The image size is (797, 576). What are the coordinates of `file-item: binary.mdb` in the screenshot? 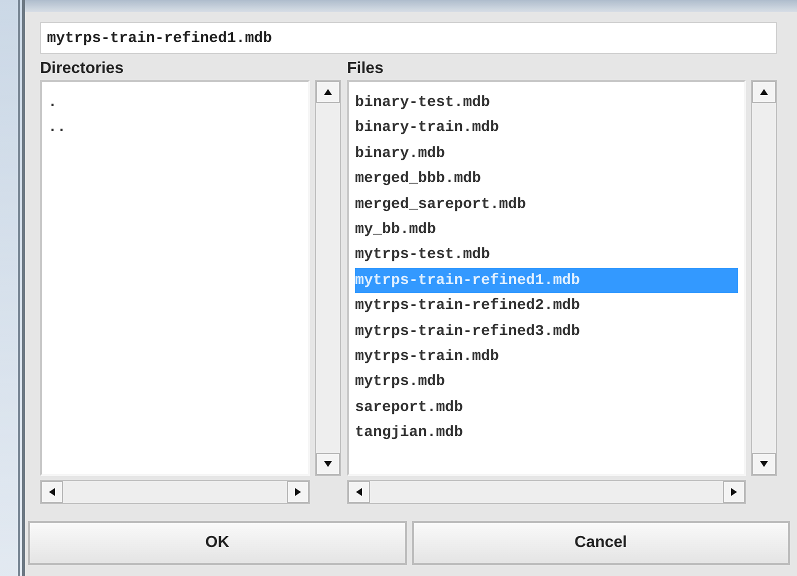 It's located at (546, 153).